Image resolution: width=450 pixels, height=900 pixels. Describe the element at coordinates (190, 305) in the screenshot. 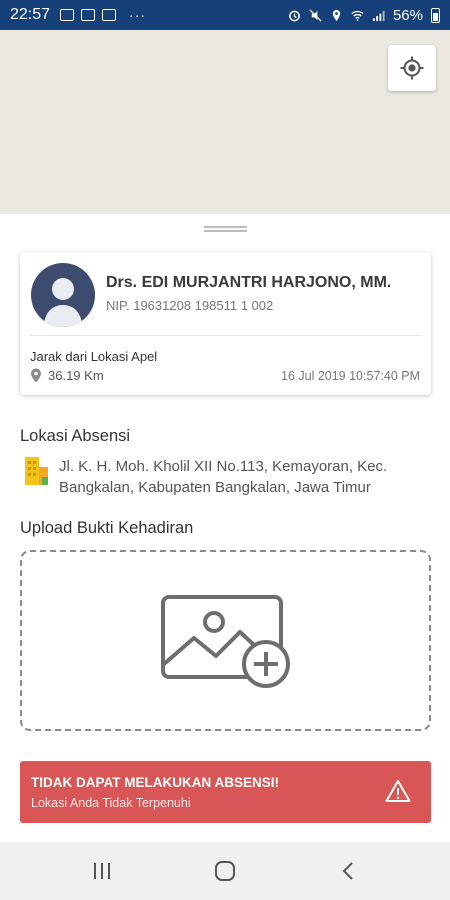

I see `employee-nip: NIP. 19631208 198511 1 002` at that location.